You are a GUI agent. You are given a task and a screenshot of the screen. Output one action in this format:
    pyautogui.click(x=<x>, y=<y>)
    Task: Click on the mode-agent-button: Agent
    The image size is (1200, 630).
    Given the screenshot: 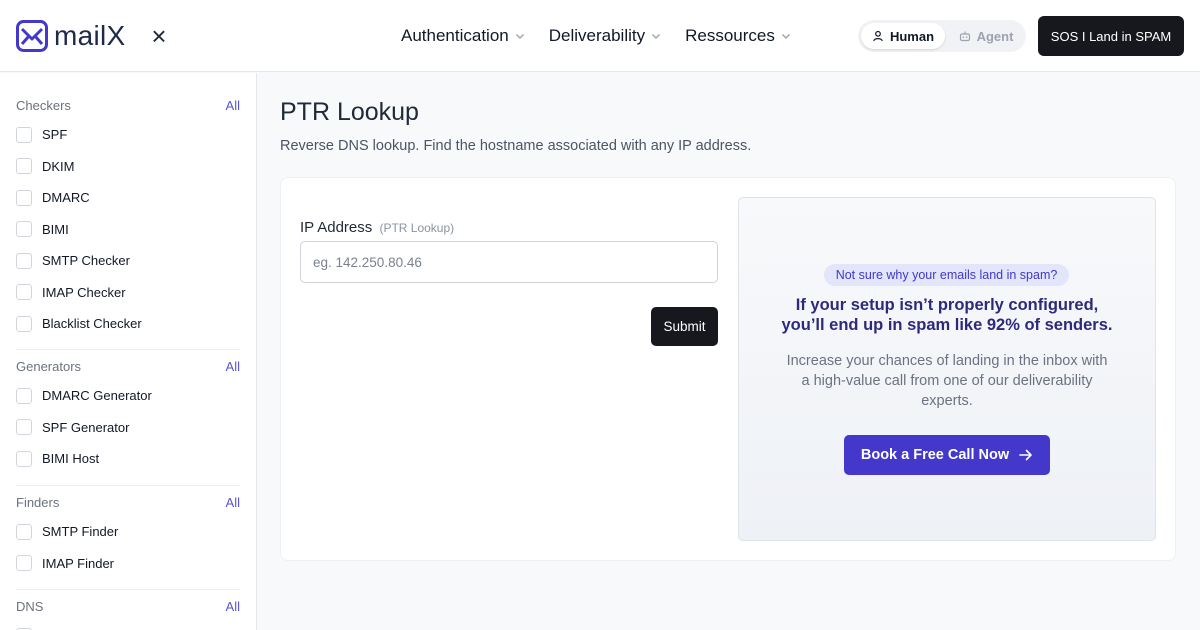 What is the action you would take?
    pyautogui.click(x=986, y=36)
    